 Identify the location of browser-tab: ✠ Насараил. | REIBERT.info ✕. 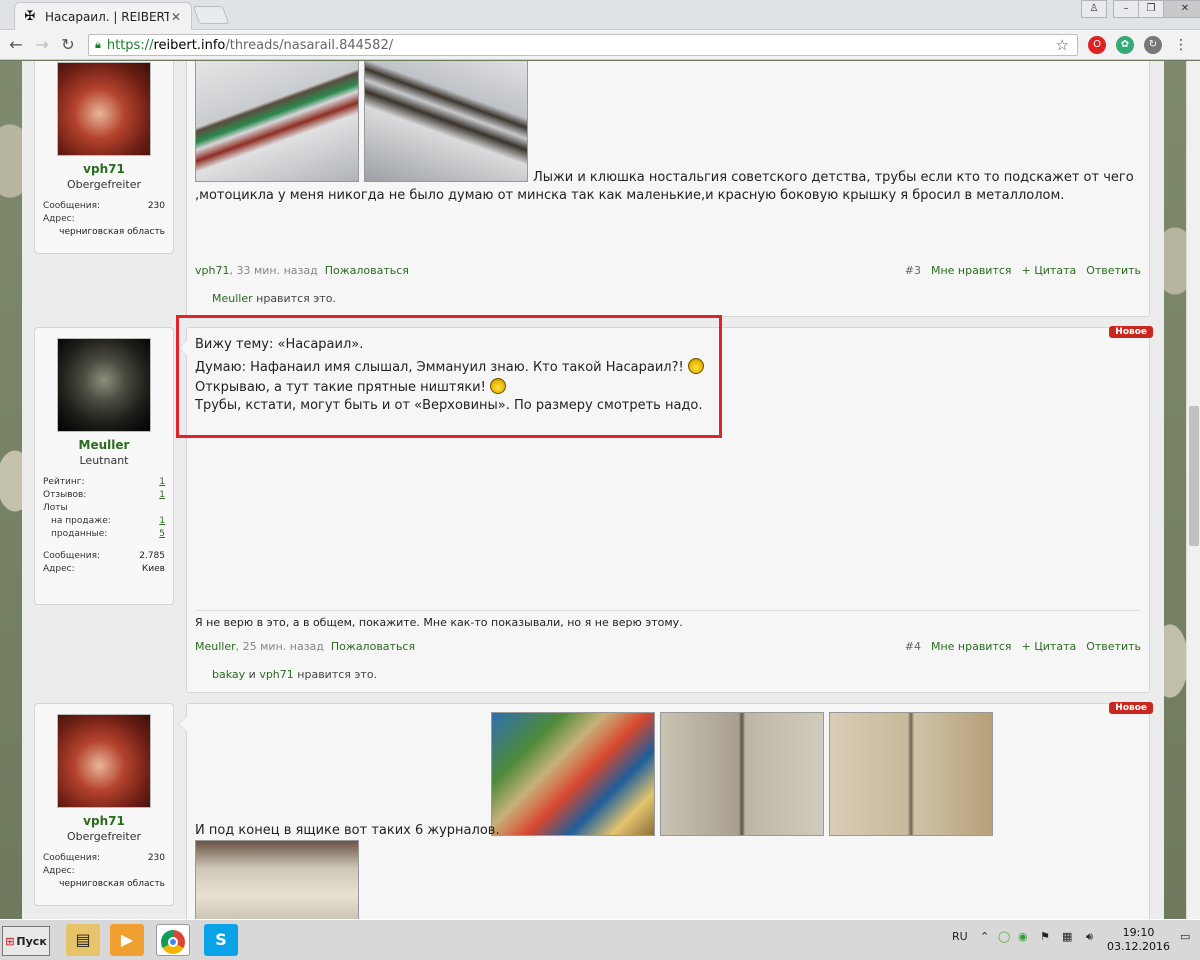
(103, 16).